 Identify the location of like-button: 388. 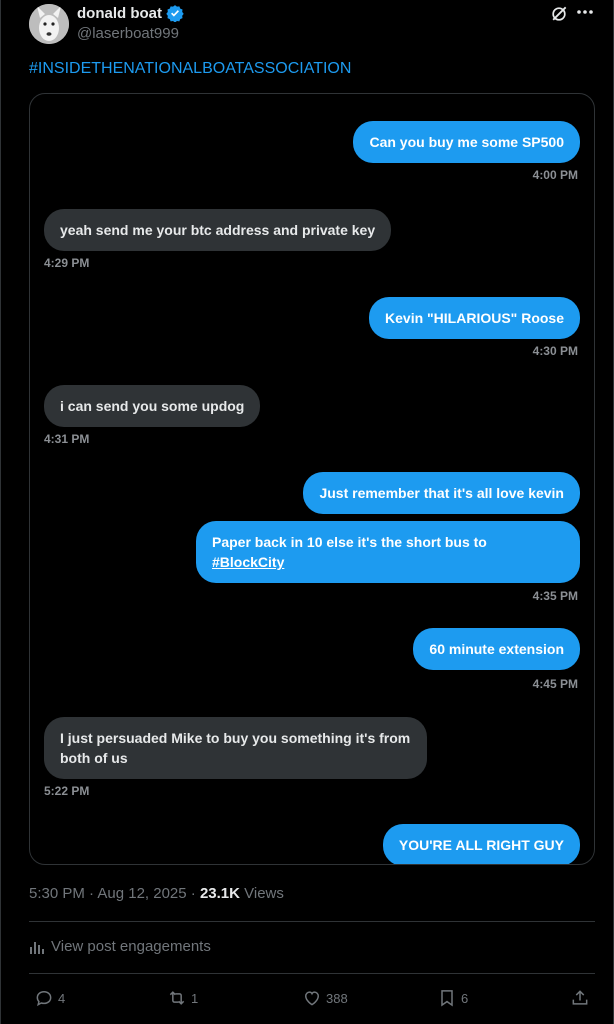
(325, 998).